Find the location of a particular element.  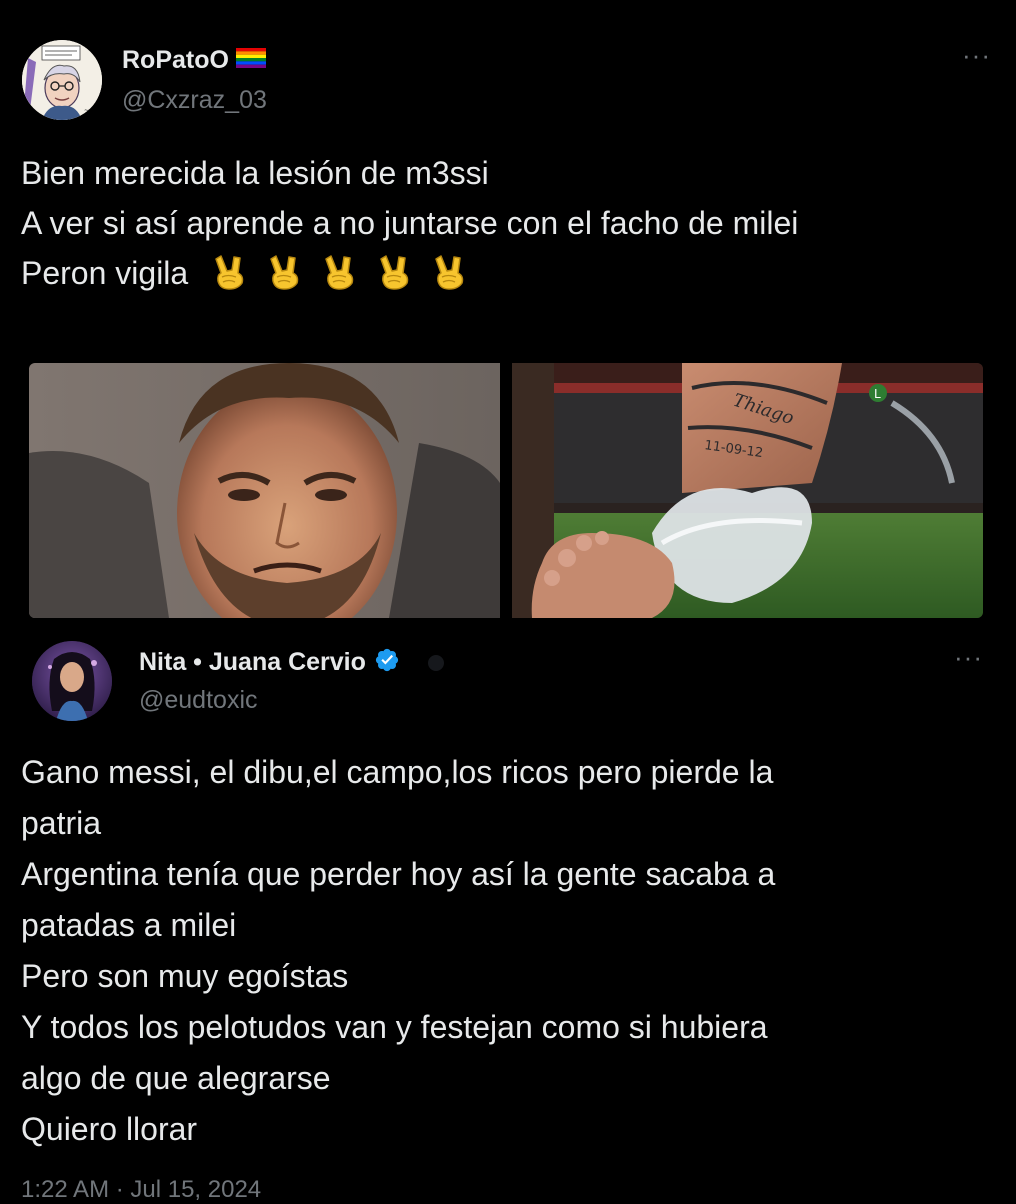

avatar-illustration: ~ is located at coordinates (62, 80).